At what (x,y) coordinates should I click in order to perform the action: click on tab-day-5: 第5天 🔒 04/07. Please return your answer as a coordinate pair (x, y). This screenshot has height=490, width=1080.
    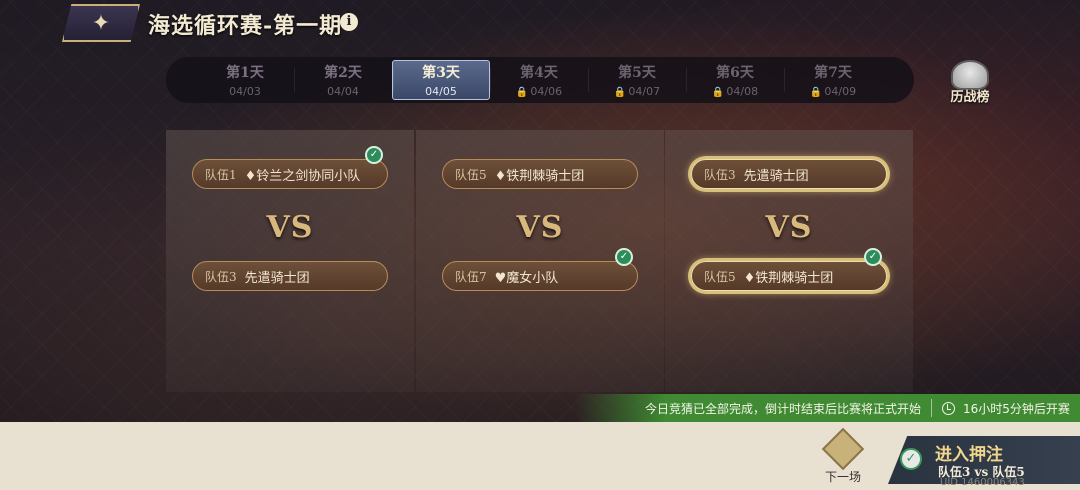
    Looking at the image, I should click on (637, 80).